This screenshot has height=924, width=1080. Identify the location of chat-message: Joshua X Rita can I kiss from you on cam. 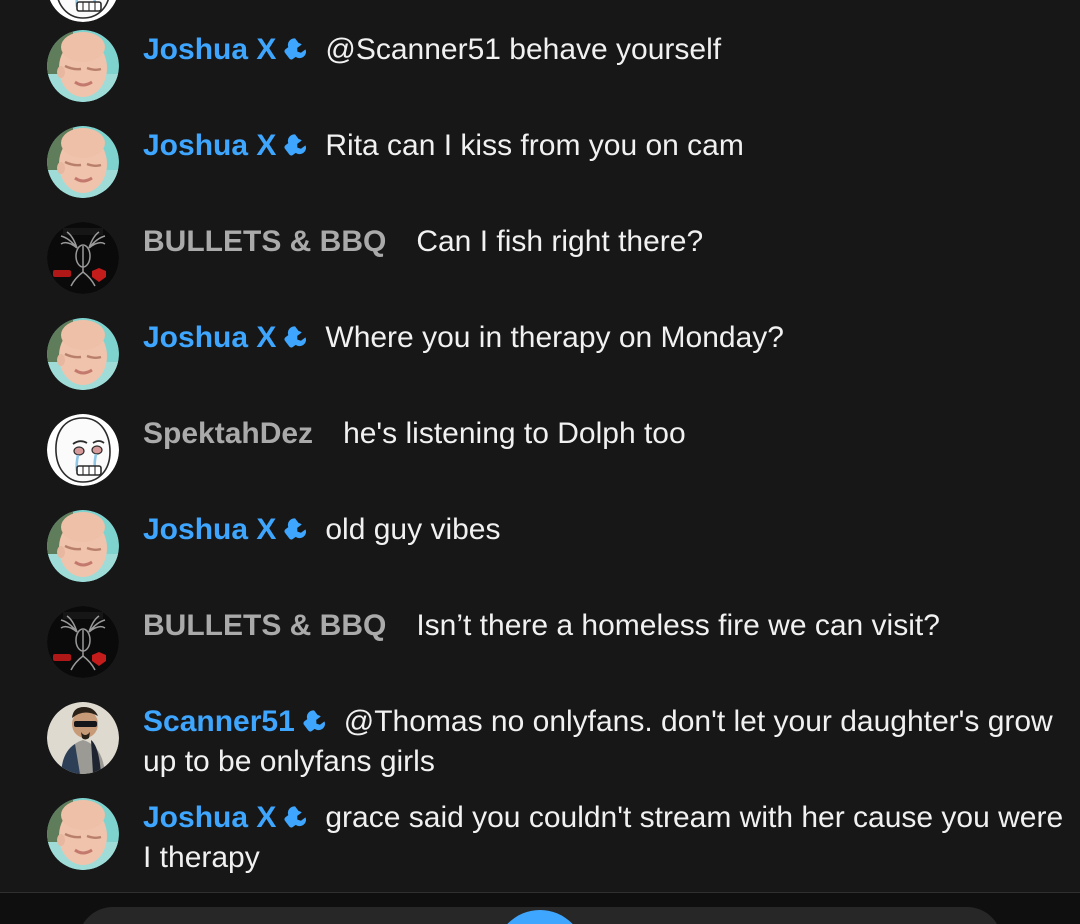
(540, 166).